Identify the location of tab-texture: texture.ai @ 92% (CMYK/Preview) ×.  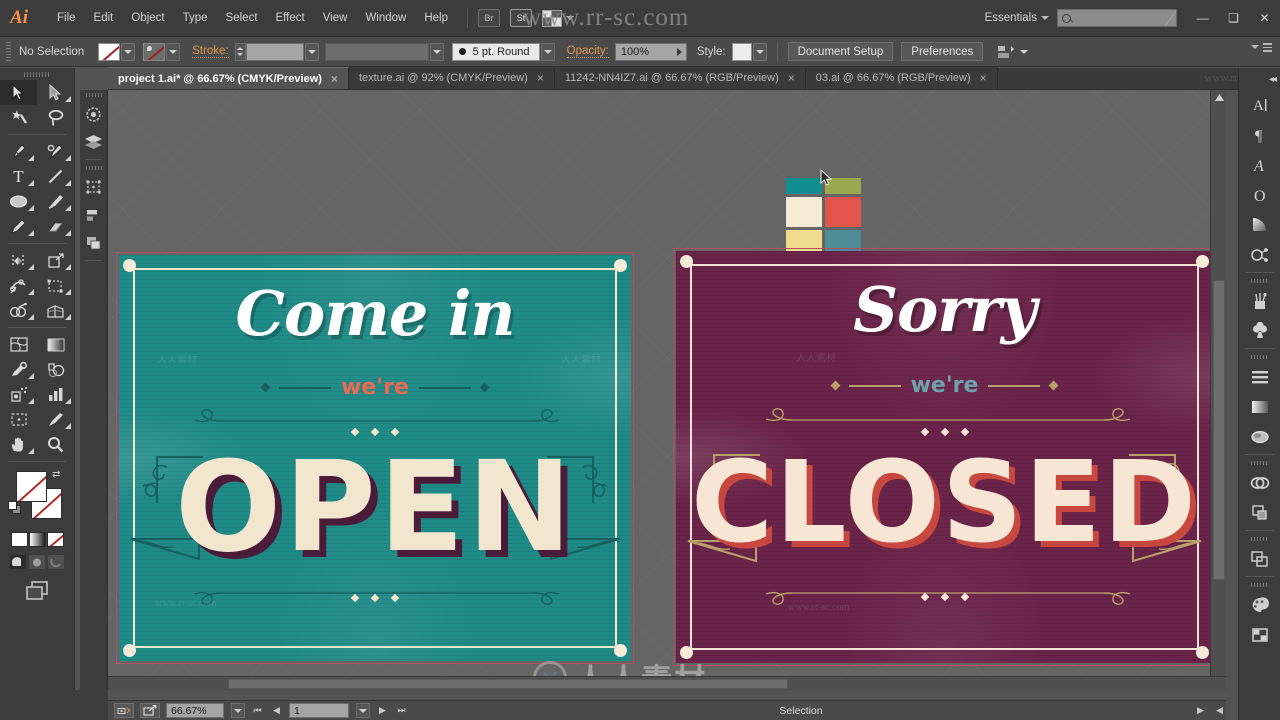
(451, 78).